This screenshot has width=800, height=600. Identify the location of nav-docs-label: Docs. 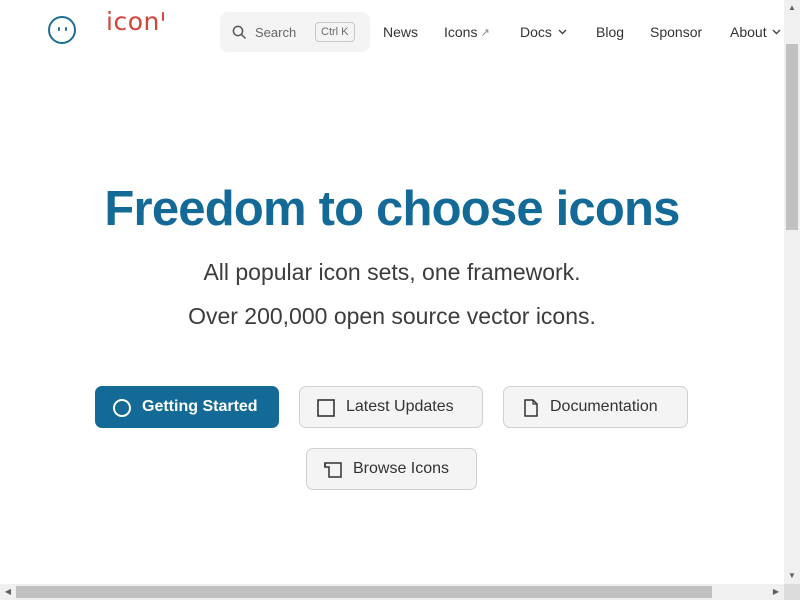
(536, 32).